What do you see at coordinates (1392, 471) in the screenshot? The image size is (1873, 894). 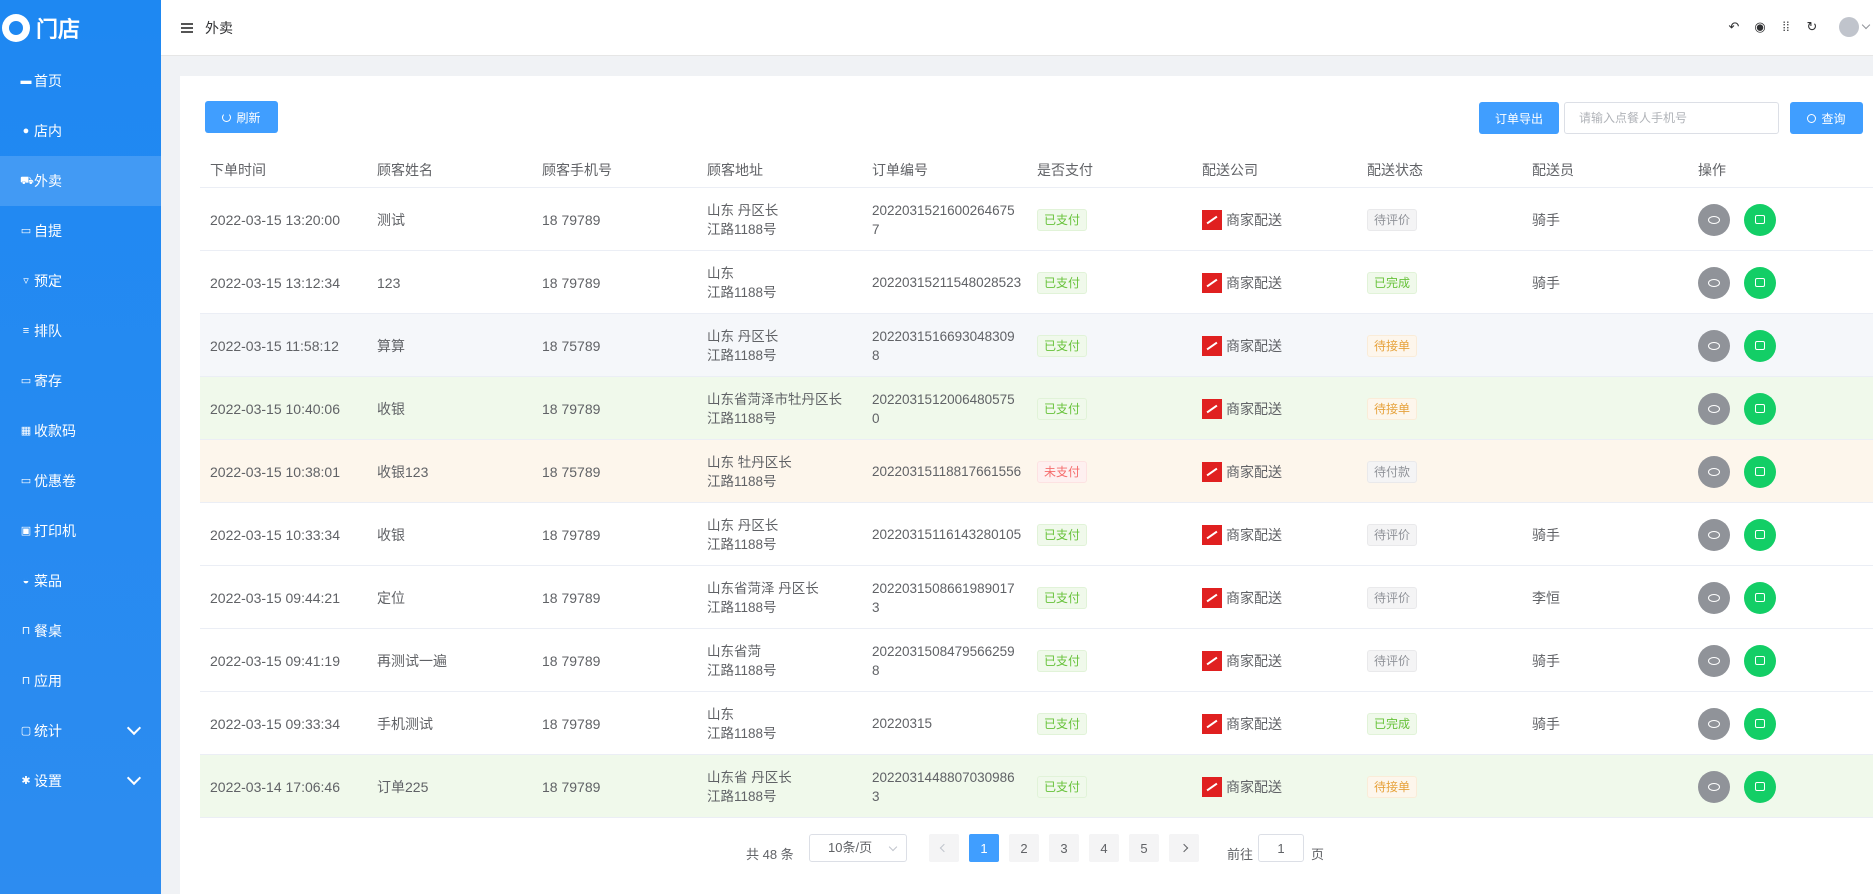 I see `delivery-status: 待付款` at bounding box center [1392, 471].